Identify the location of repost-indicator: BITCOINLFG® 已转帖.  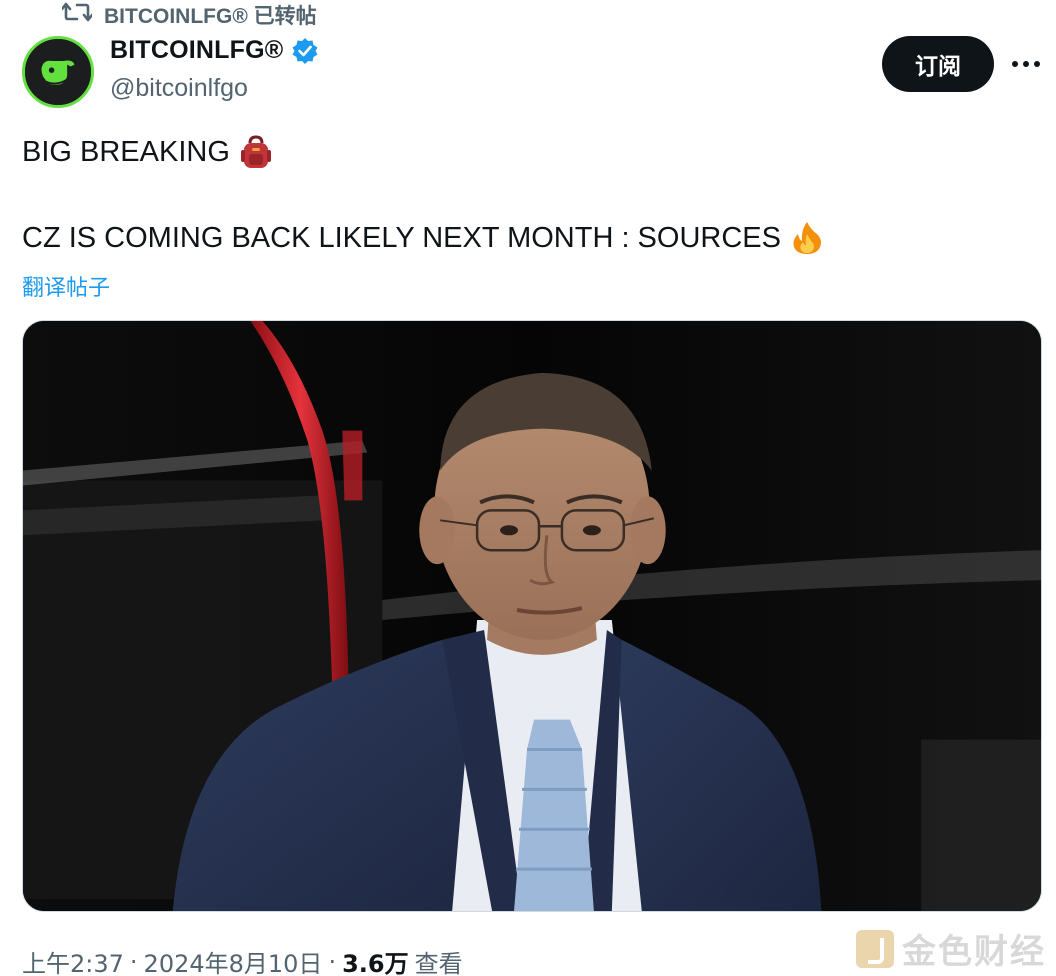
(188, 15).